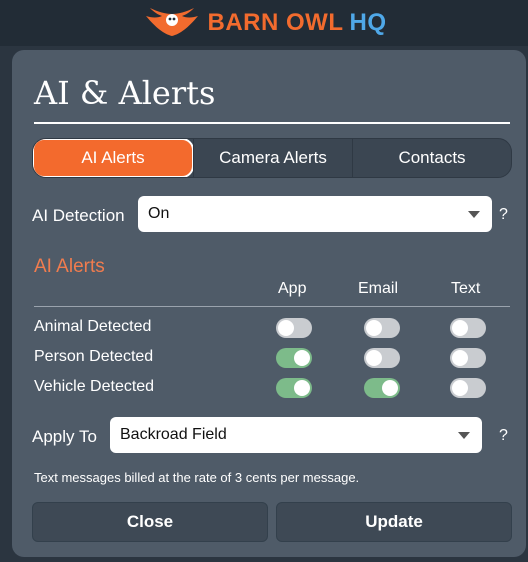 Image resolution: width=528 pixels, height=562 pixels. What do you see at coordinates (503, 215) in the screenshot?
I see `ai-detection-help-icon: ?` at bounding box center [503, 215].